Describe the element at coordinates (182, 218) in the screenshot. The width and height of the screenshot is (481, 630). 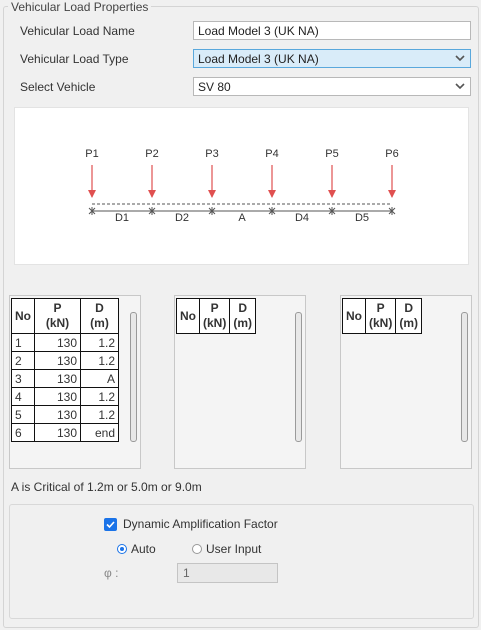
I see `spacing-label-2: D2` at that location.